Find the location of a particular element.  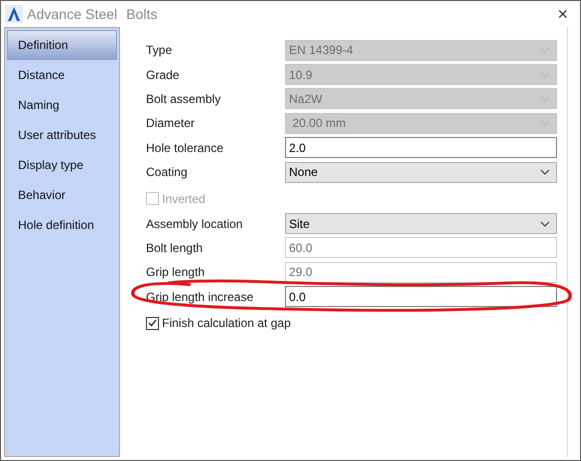

dropdown: Site is located at coordinates (421, 223).